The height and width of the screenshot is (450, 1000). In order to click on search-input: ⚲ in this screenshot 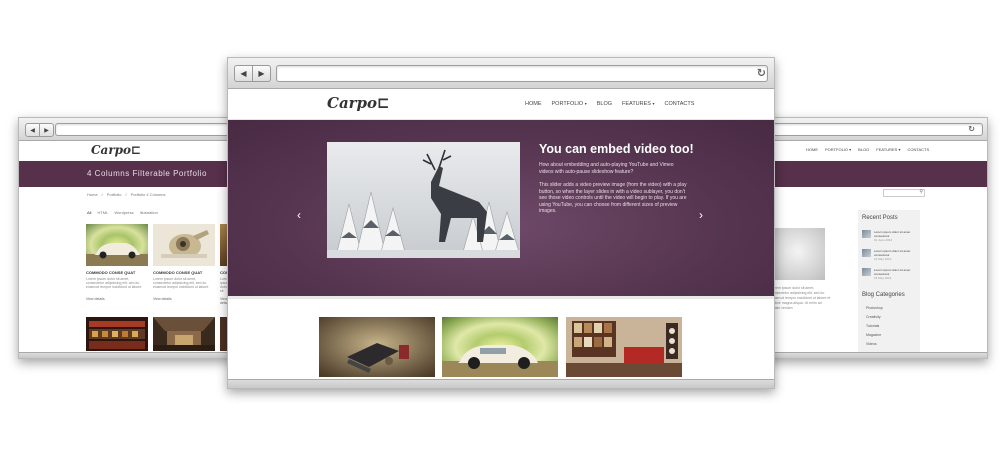, I will do `click(904, 193)`.